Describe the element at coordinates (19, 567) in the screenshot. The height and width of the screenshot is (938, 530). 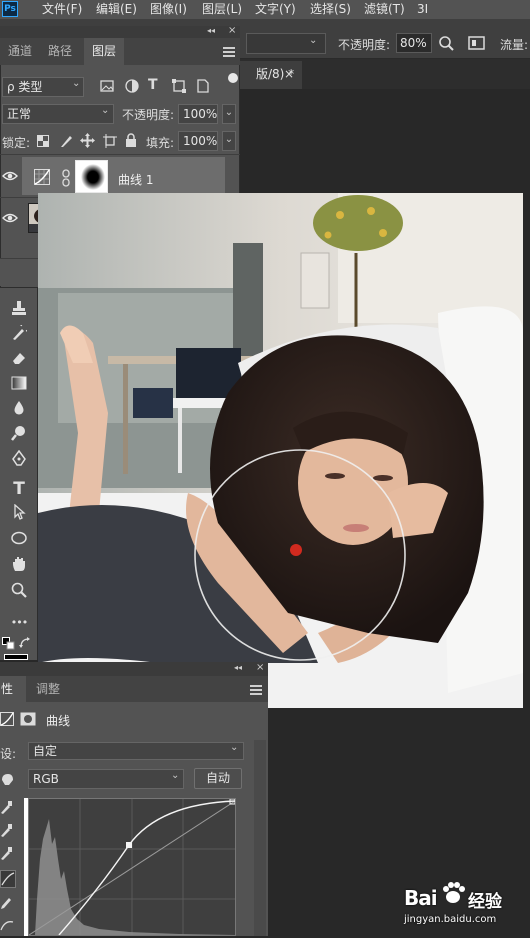
I see `hand-tool-icon` at that location.